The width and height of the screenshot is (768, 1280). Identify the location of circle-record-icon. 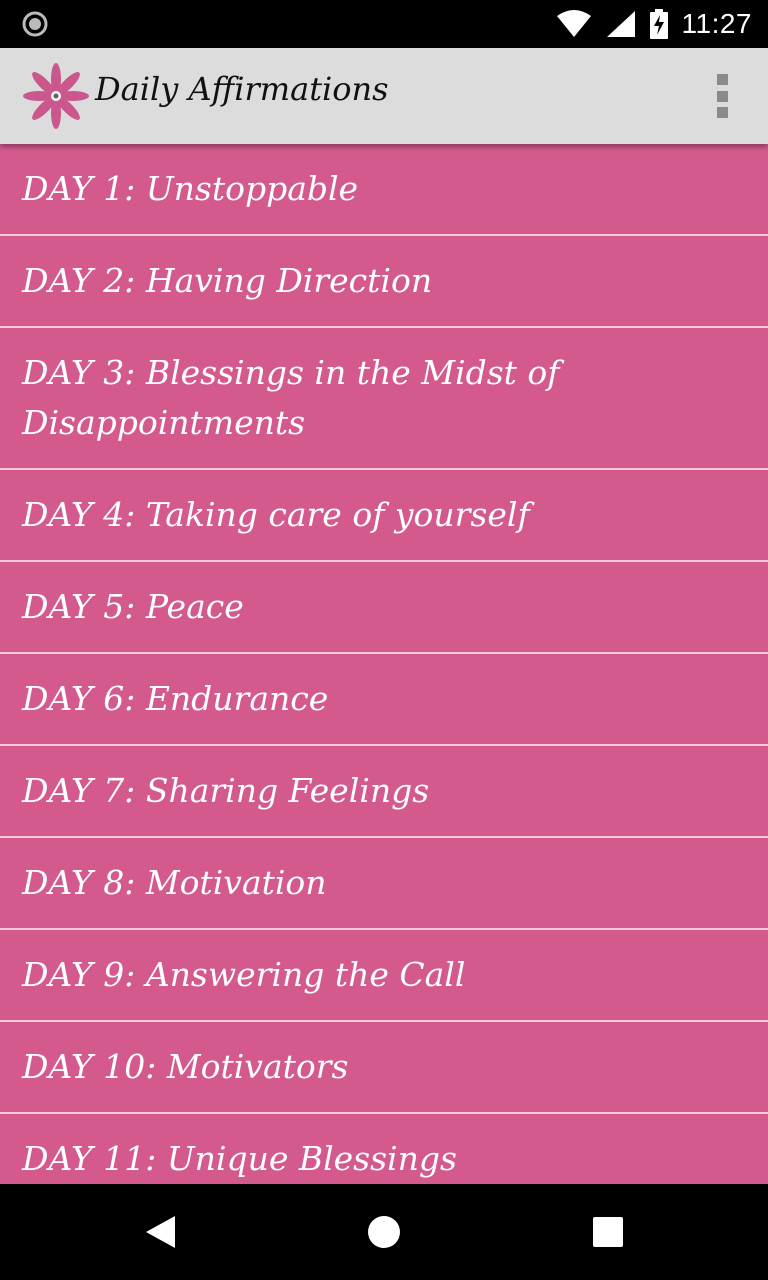
(35, 24).